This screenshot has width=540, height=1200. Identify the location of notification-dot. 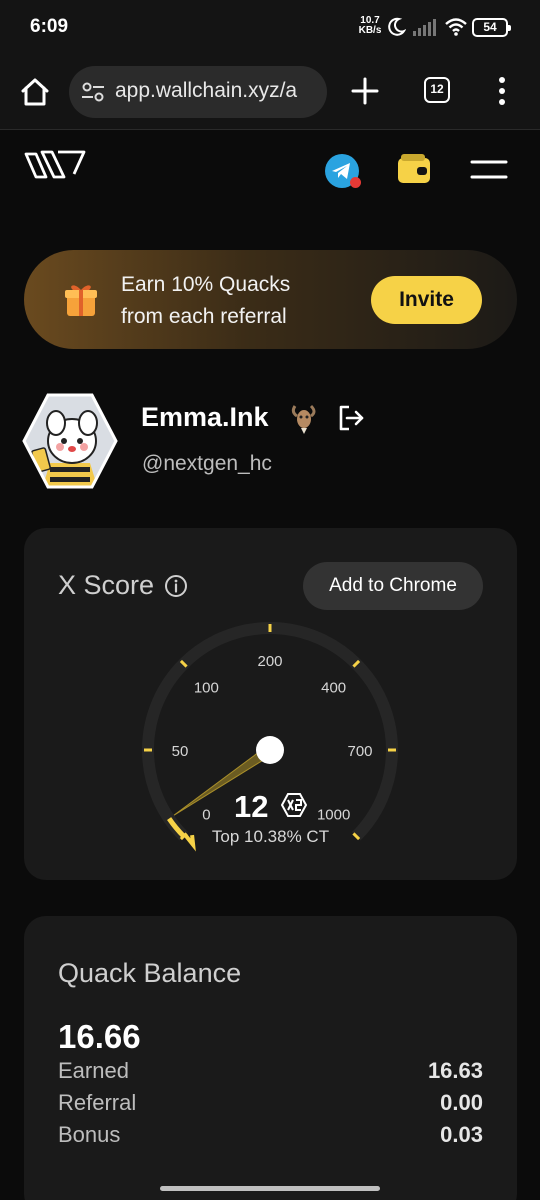
(355, 182).